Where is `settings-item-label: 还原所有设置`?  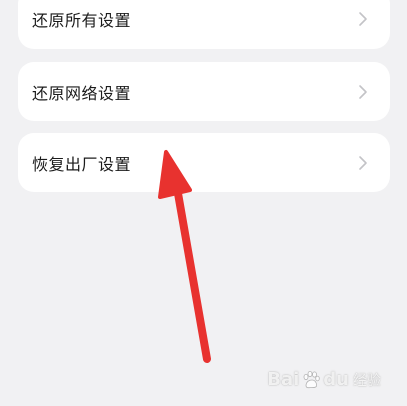 settings-item-label: 还原所有设置 is located at coordinates (82, 20).